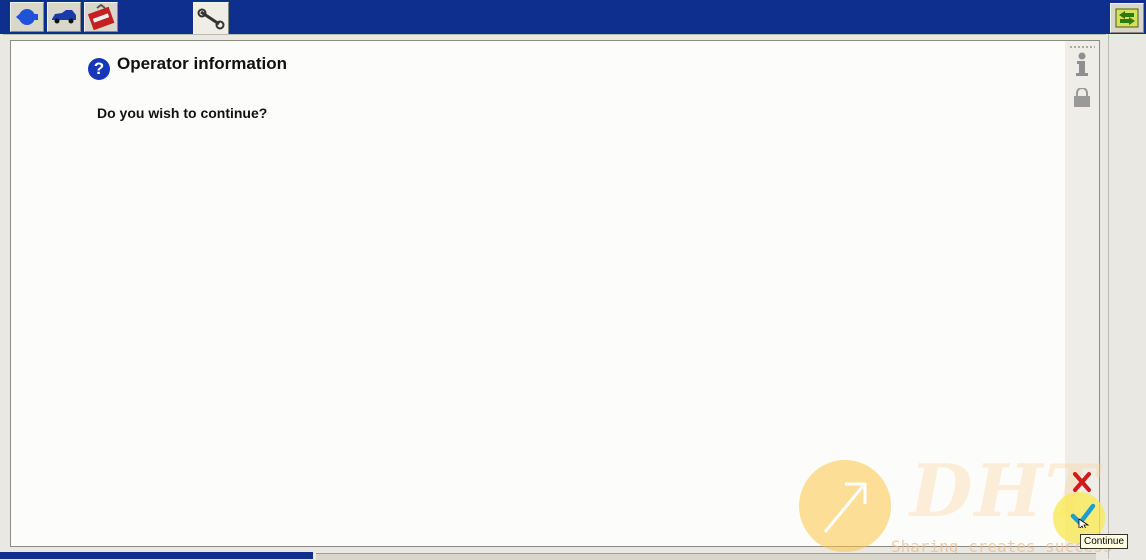 Image resolution: width=1146 pixels, height=560 pixels. Describe the element at coordinates (1104, 541) in the screenshot. I see `continue-tooltip: Continue` at that location.